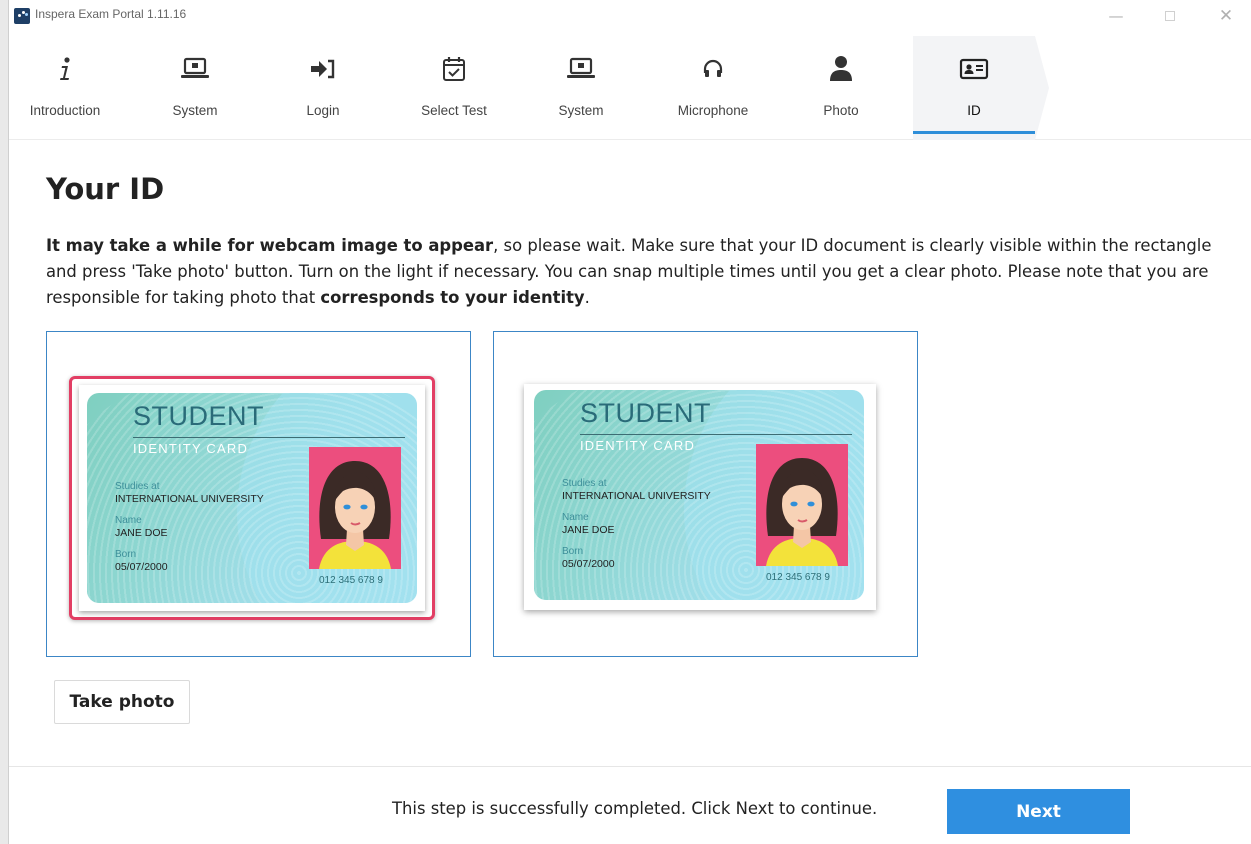 This screenshot has height=844, width=1251. I want to click on window-title: Inspera Exam Portal 1.11.16, so click(111, 14).